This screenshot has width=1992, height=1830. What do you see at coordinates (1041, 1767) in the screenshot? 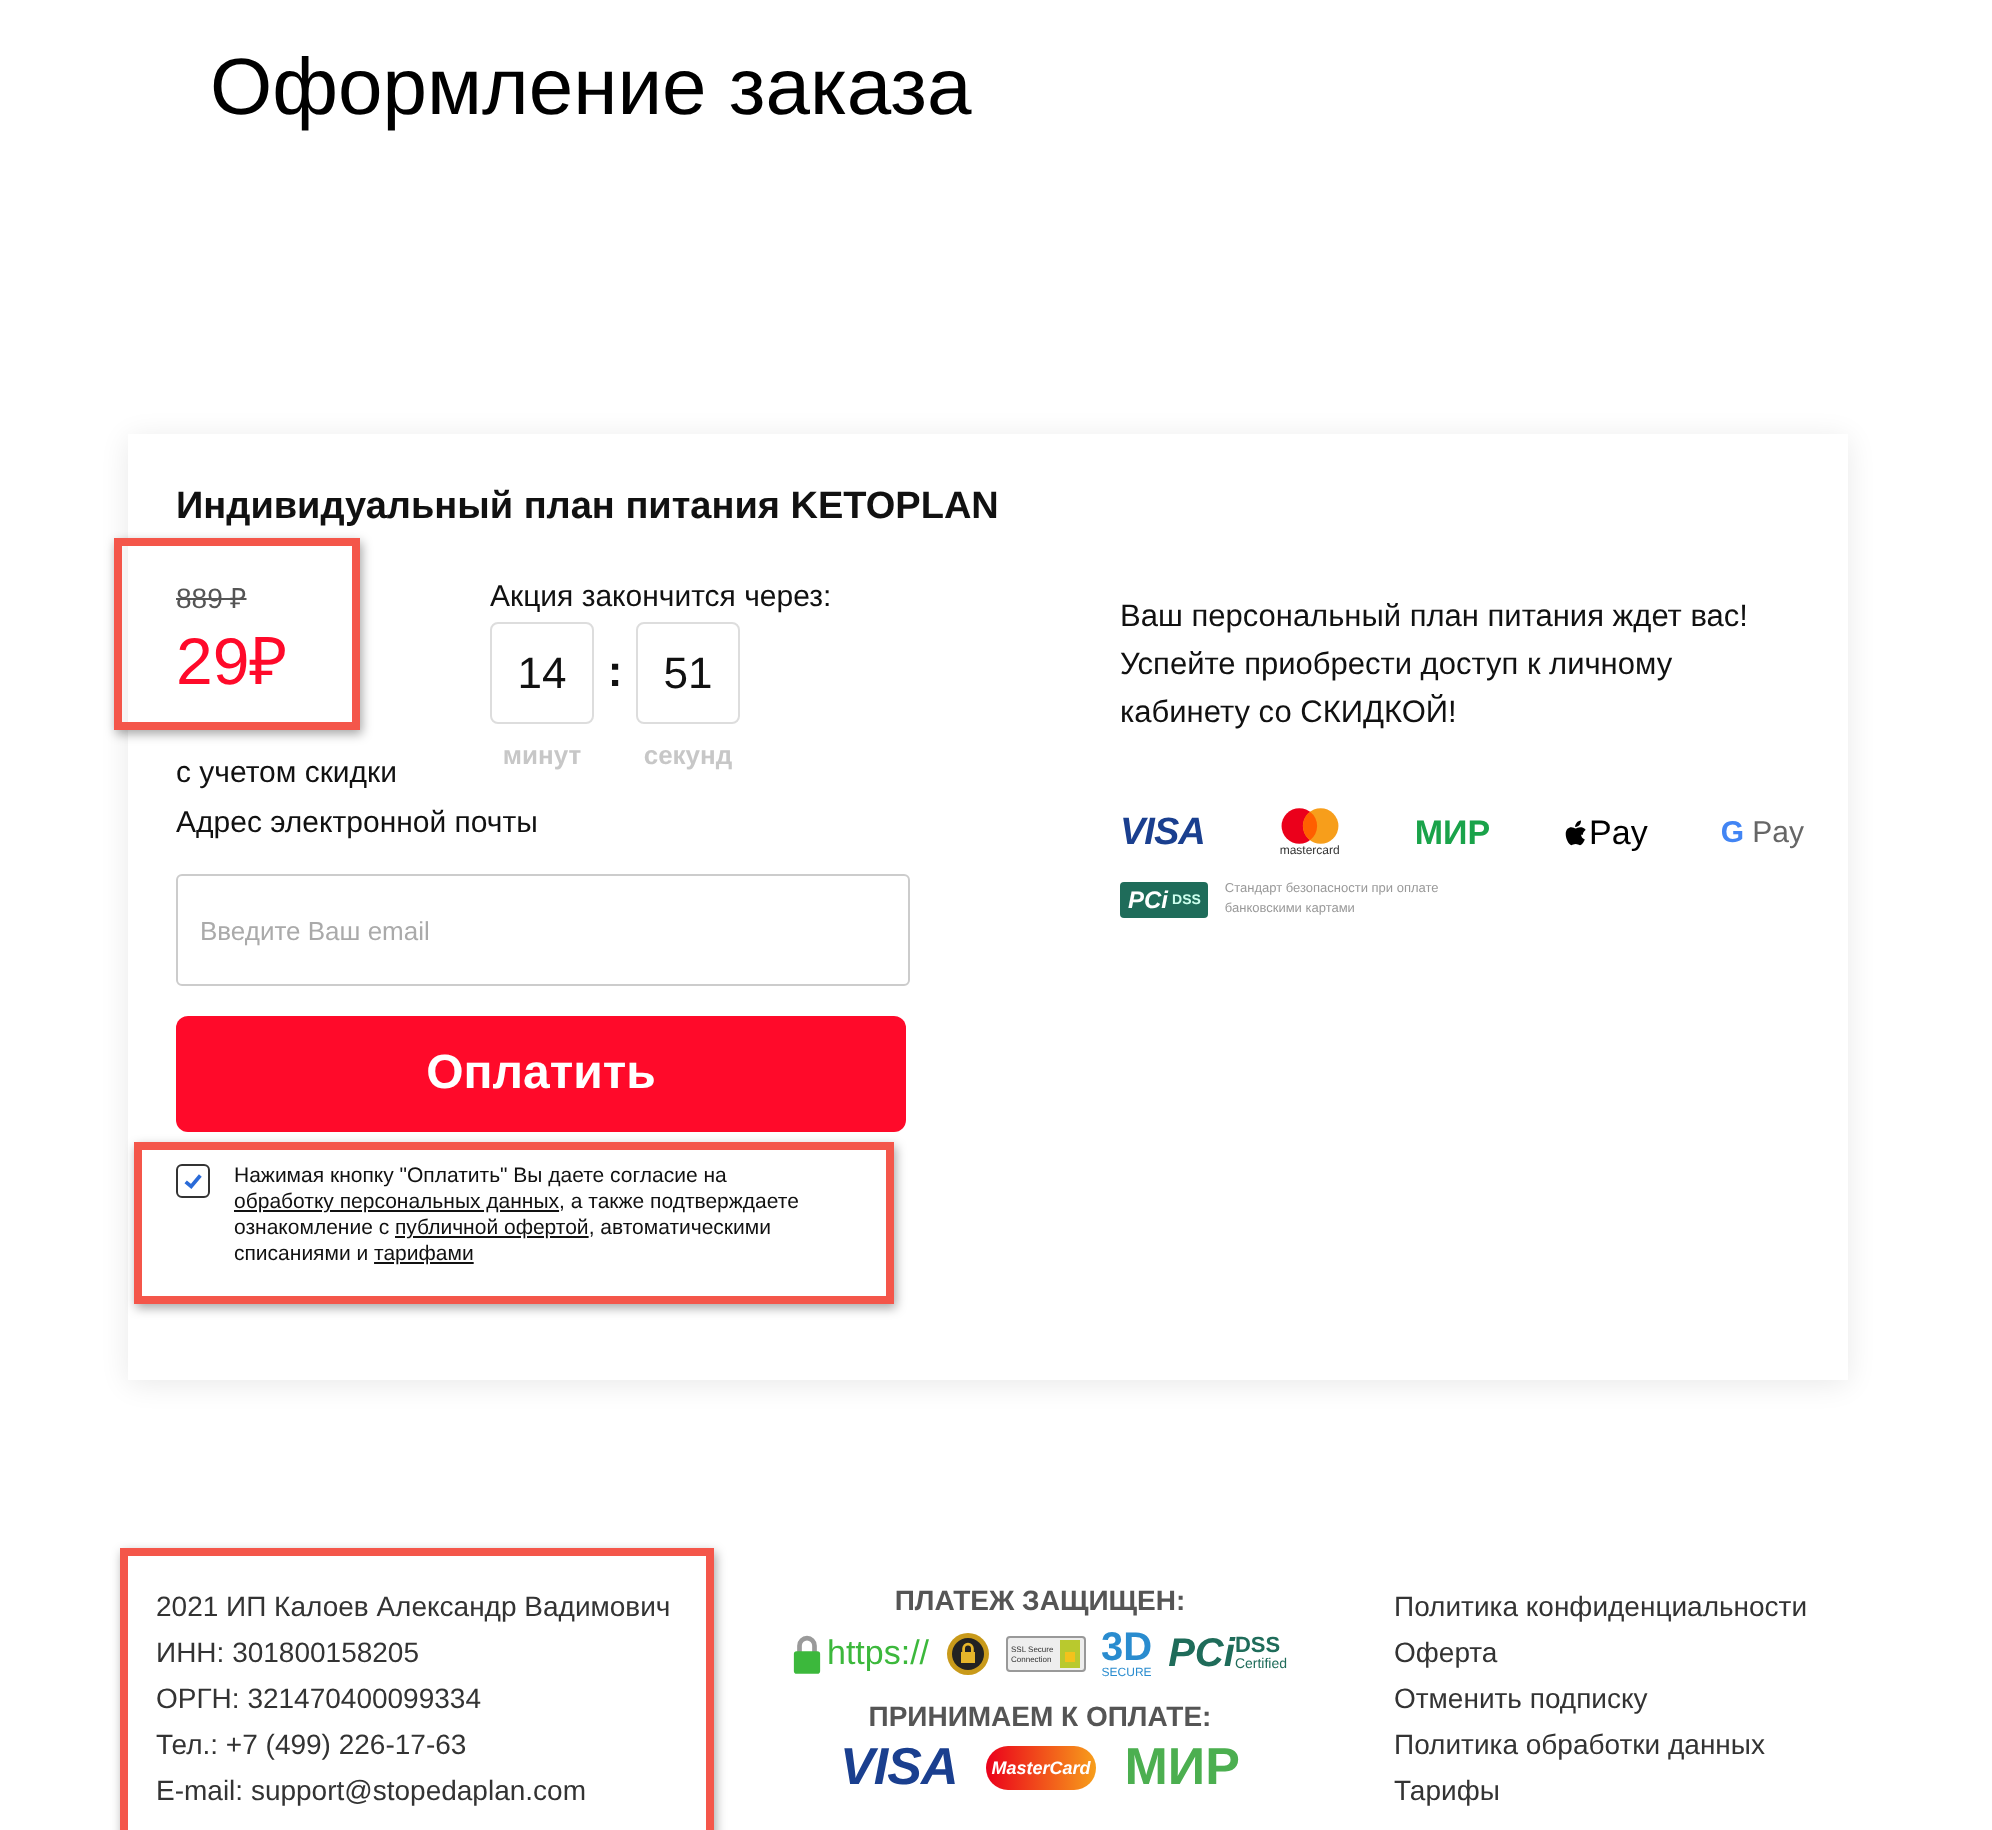
I see `mastercard-logo: MasterCard` at bounding box center [1041, 1767].